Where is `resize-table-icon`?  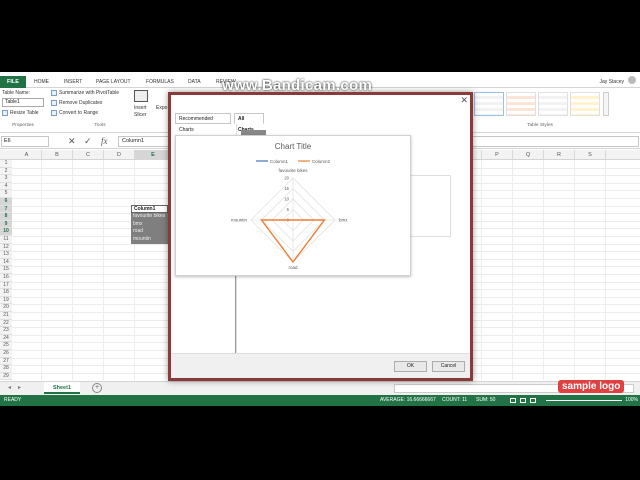 resize-table-icon is located at coordinates (5, 113).